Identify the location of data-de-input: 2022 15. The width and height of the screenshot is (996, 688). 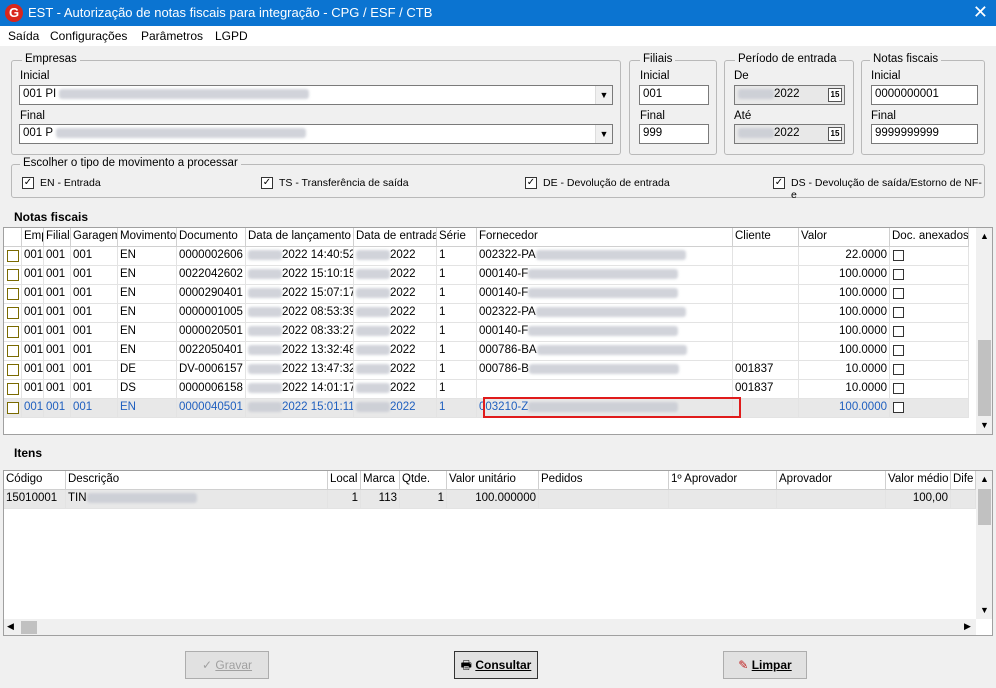
(789, 95).